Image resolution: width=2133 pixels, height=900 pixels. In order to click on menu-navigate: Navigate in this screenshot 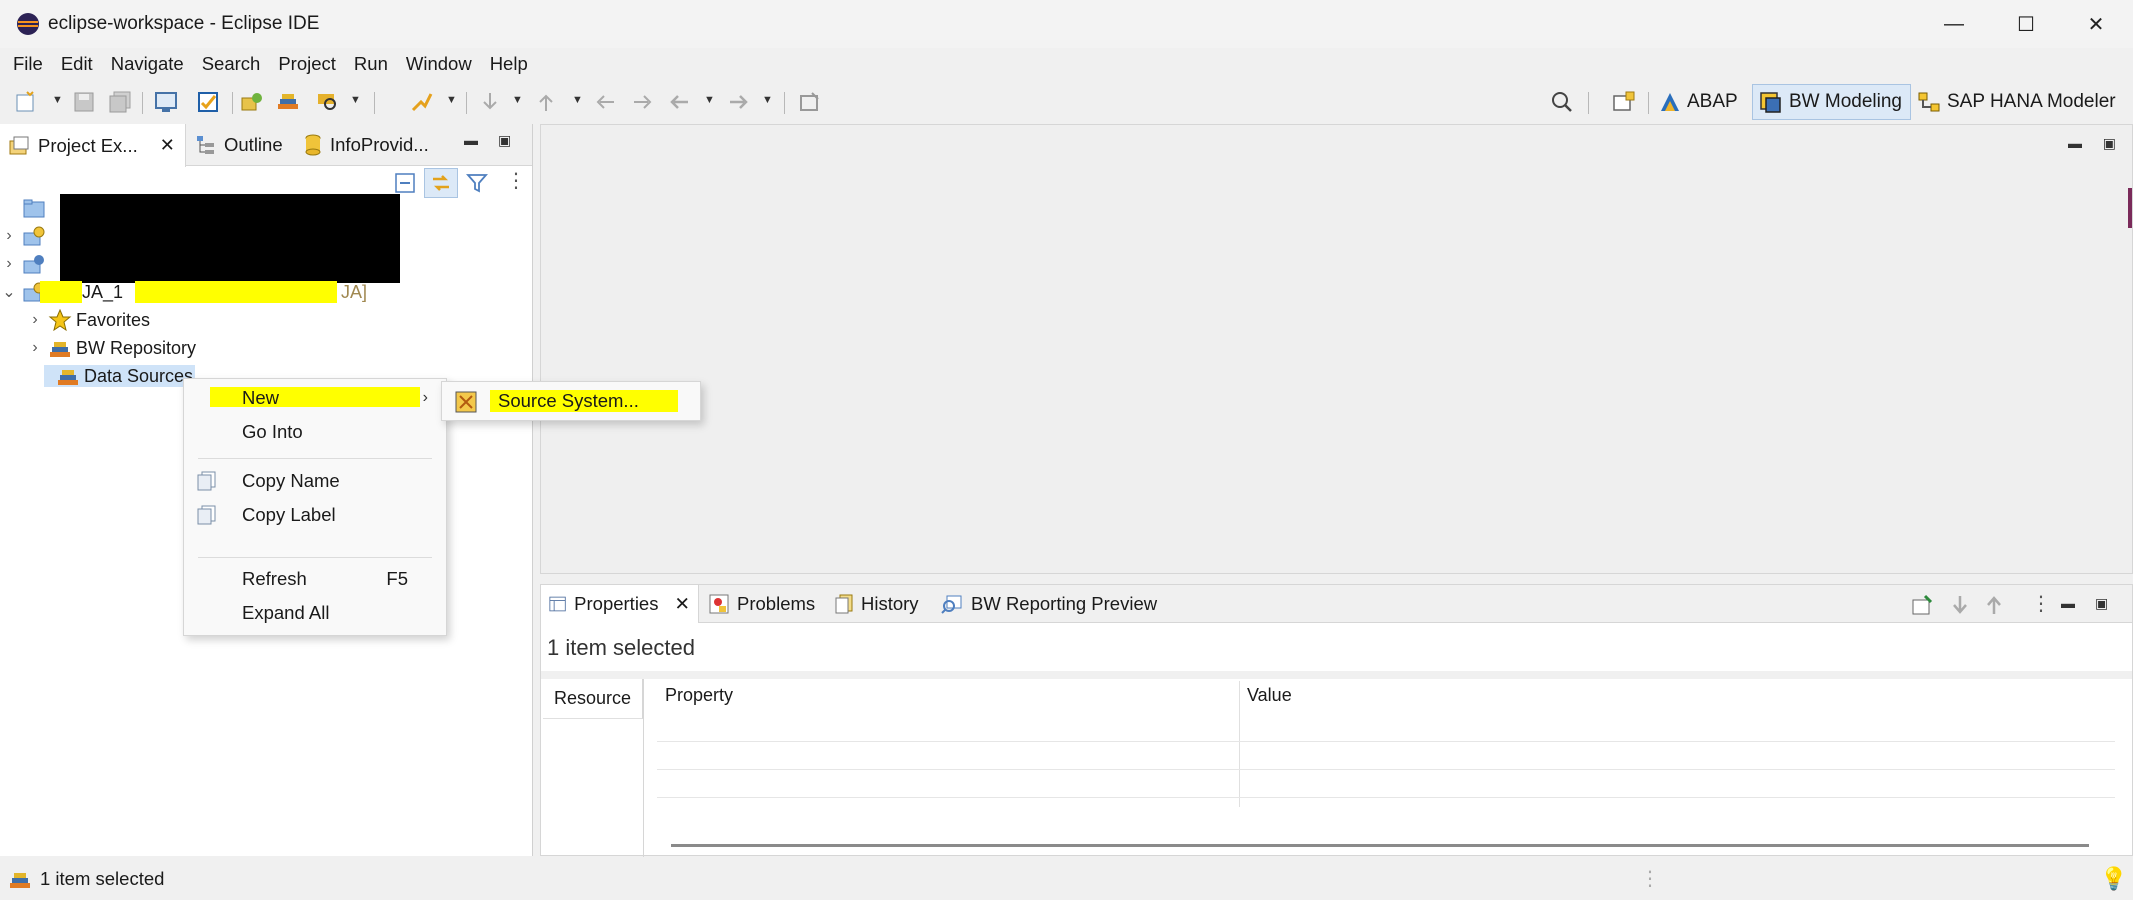, I will do `click(147, 64)`.